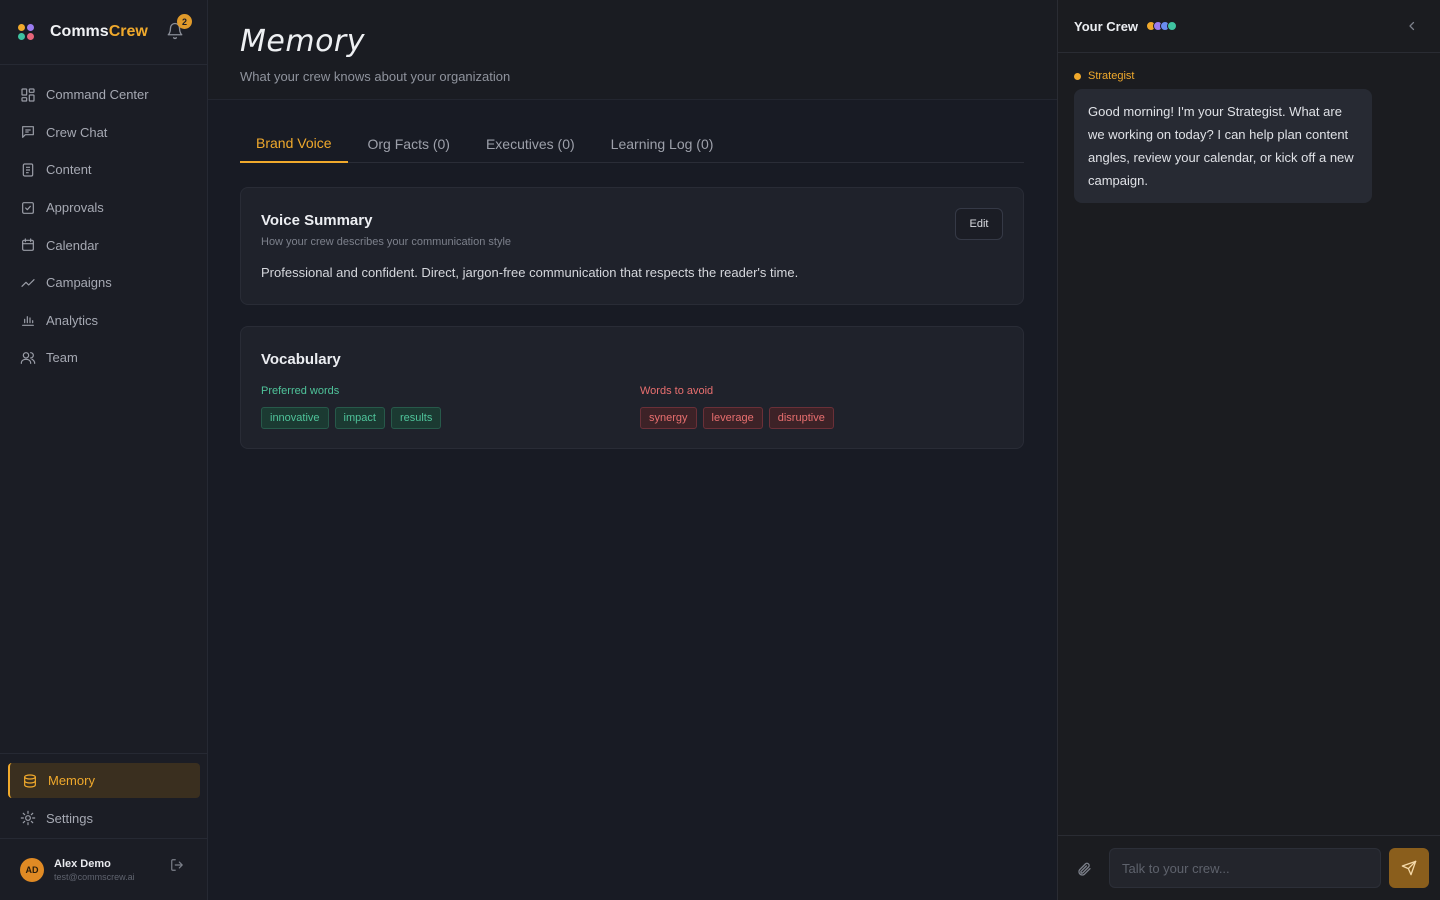 Image resolution: width=1440 pixels, height=900 pixels. What do you see at coordinates (69, 170) in the screenshot?
I see `sidebar-item-label: Content` at bounding box center [69, 170].